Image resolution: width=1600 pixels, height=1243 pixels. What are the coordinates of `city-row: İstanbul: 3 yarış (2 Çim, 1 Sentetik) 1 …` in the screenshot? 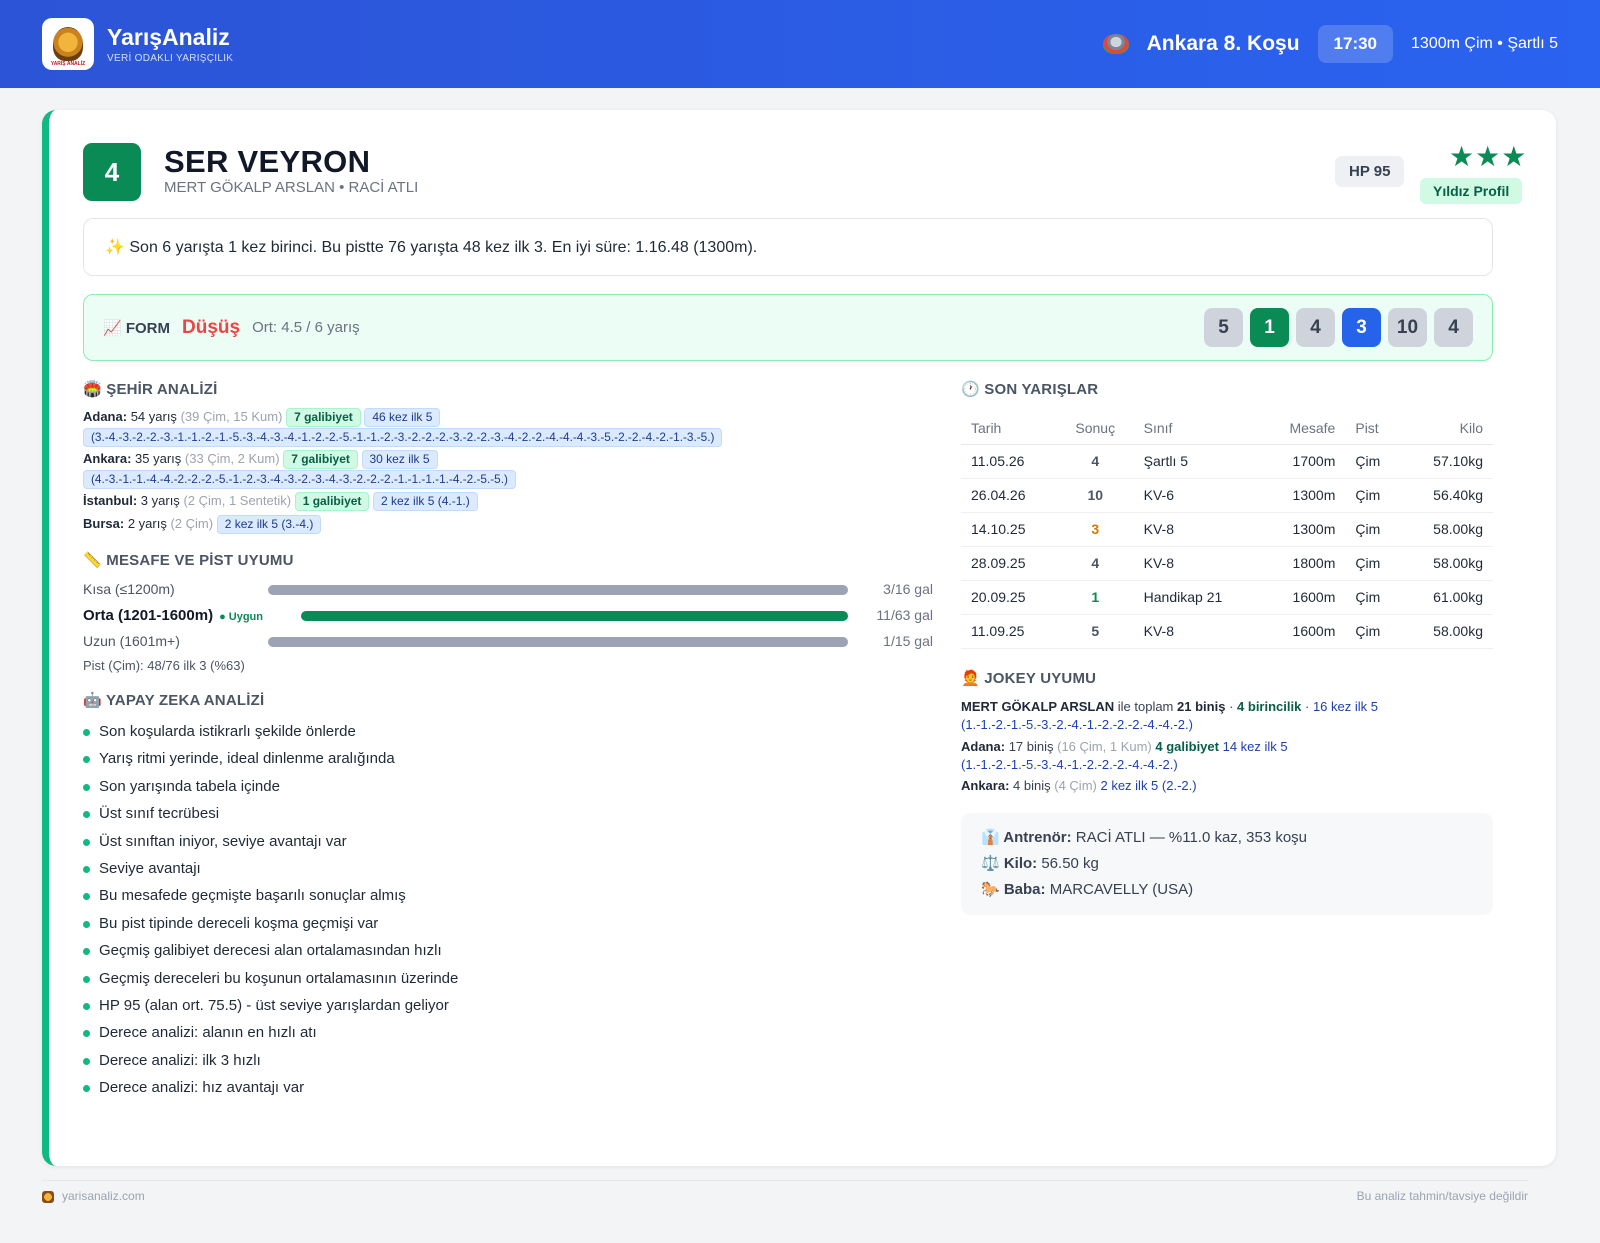 It's located at (508, 501).